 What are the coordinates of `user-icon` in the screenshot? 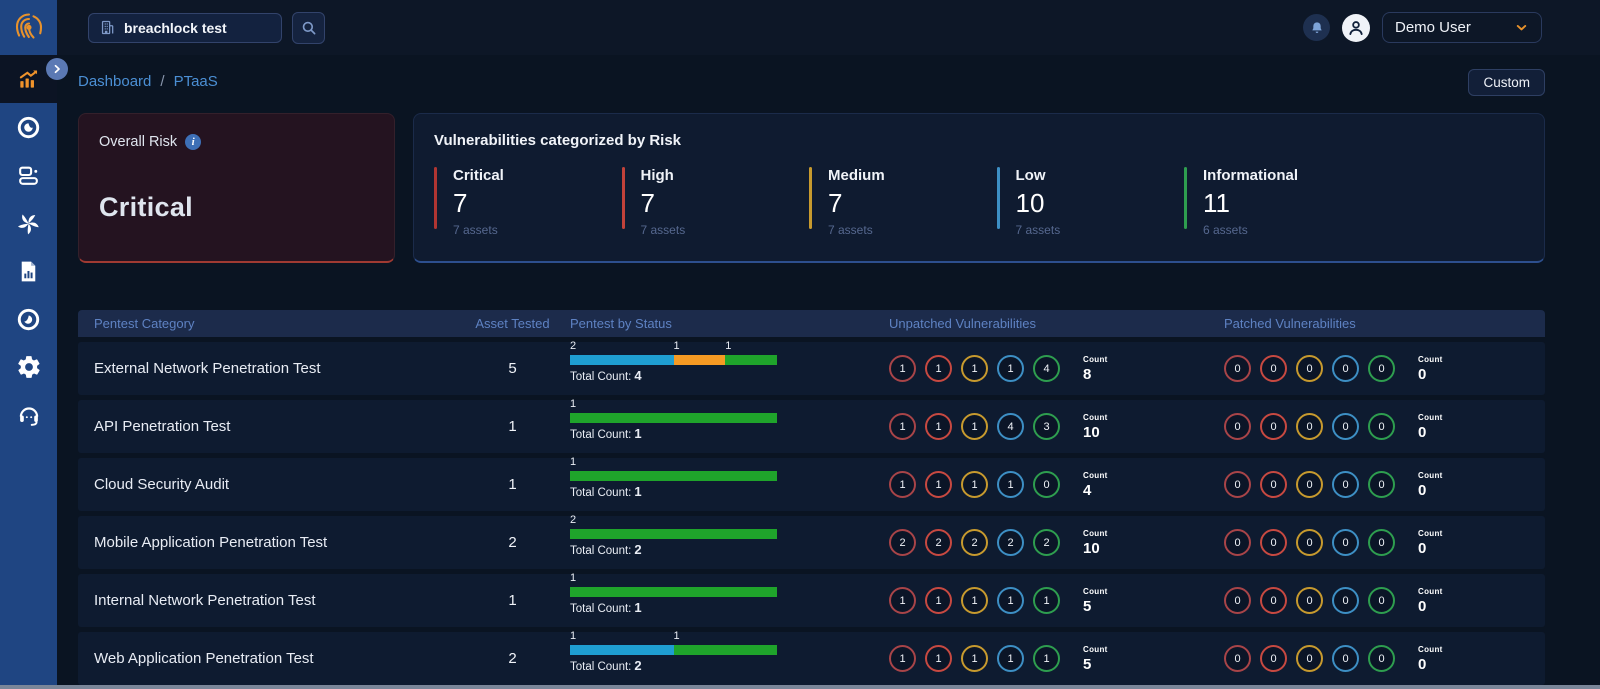 It's located at (1356, 28).